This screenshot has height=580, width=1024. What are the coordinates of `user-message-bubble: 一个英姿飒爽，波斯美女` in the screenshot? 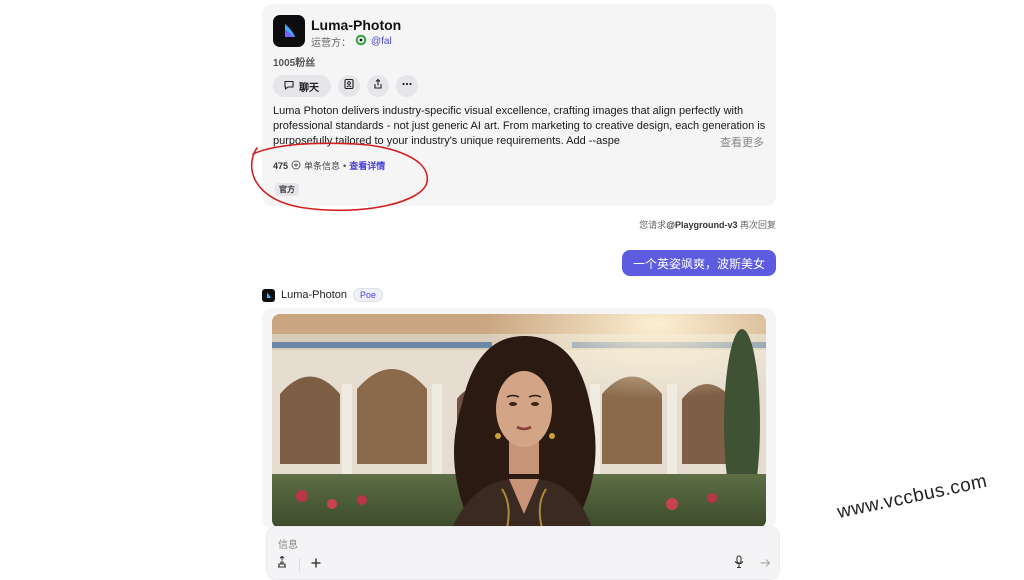 It's located at (698, 263).